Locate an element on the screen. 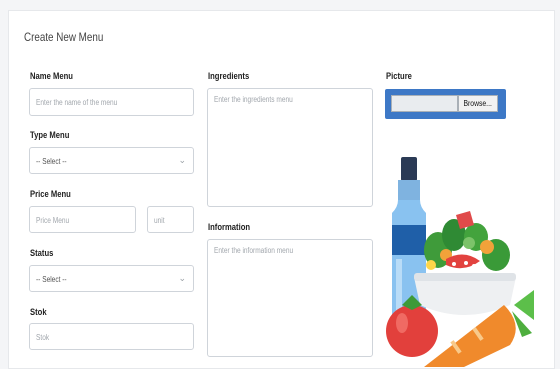  name-menu-placeholder: Enter the name of the menu is located at coordinates (77, 102).